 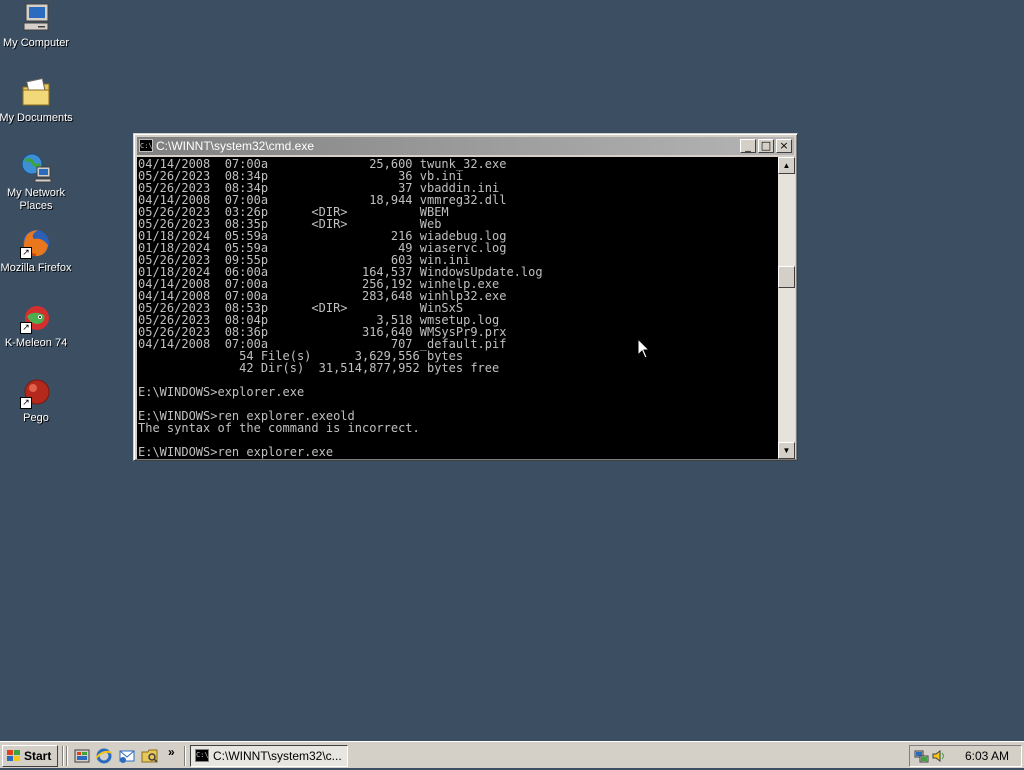 What do you see at coordinates (36, 93) in the screenshot?
I see `my-documents-icon` at bounding box center [36, 93].